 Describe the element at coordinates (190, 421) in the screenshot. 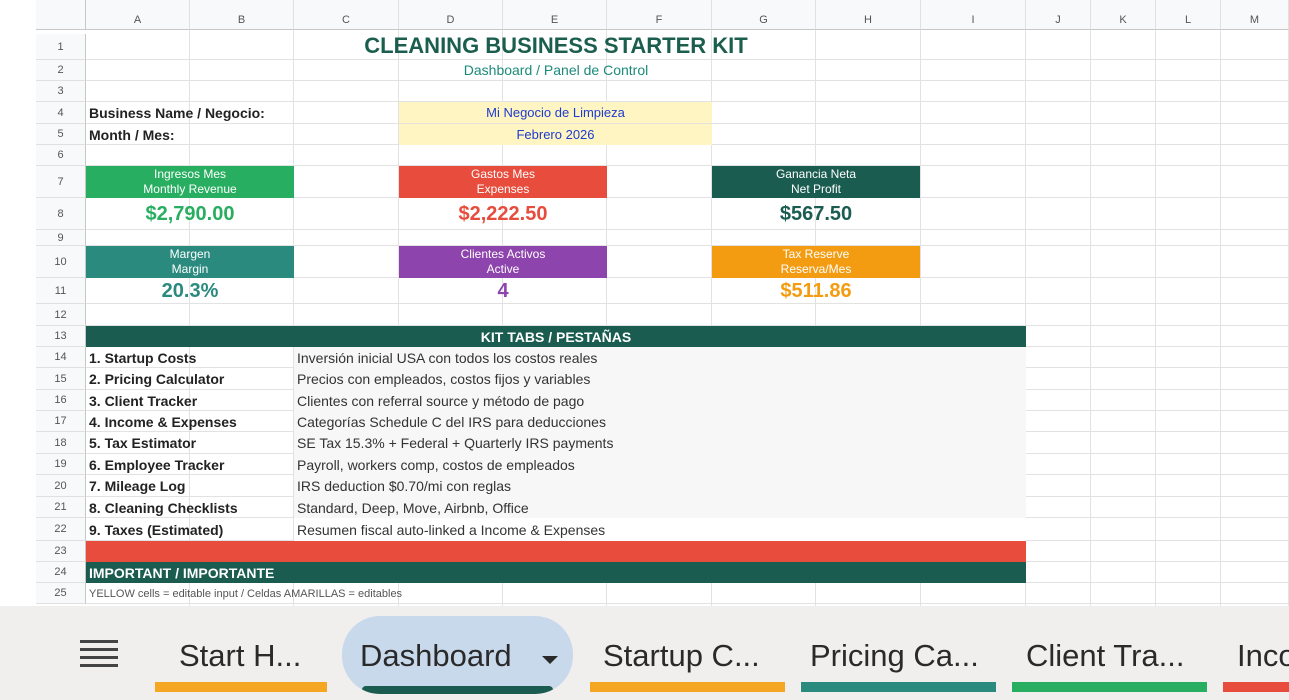

I see `kit-tab-name: 4. Income & Expenses` at that location.